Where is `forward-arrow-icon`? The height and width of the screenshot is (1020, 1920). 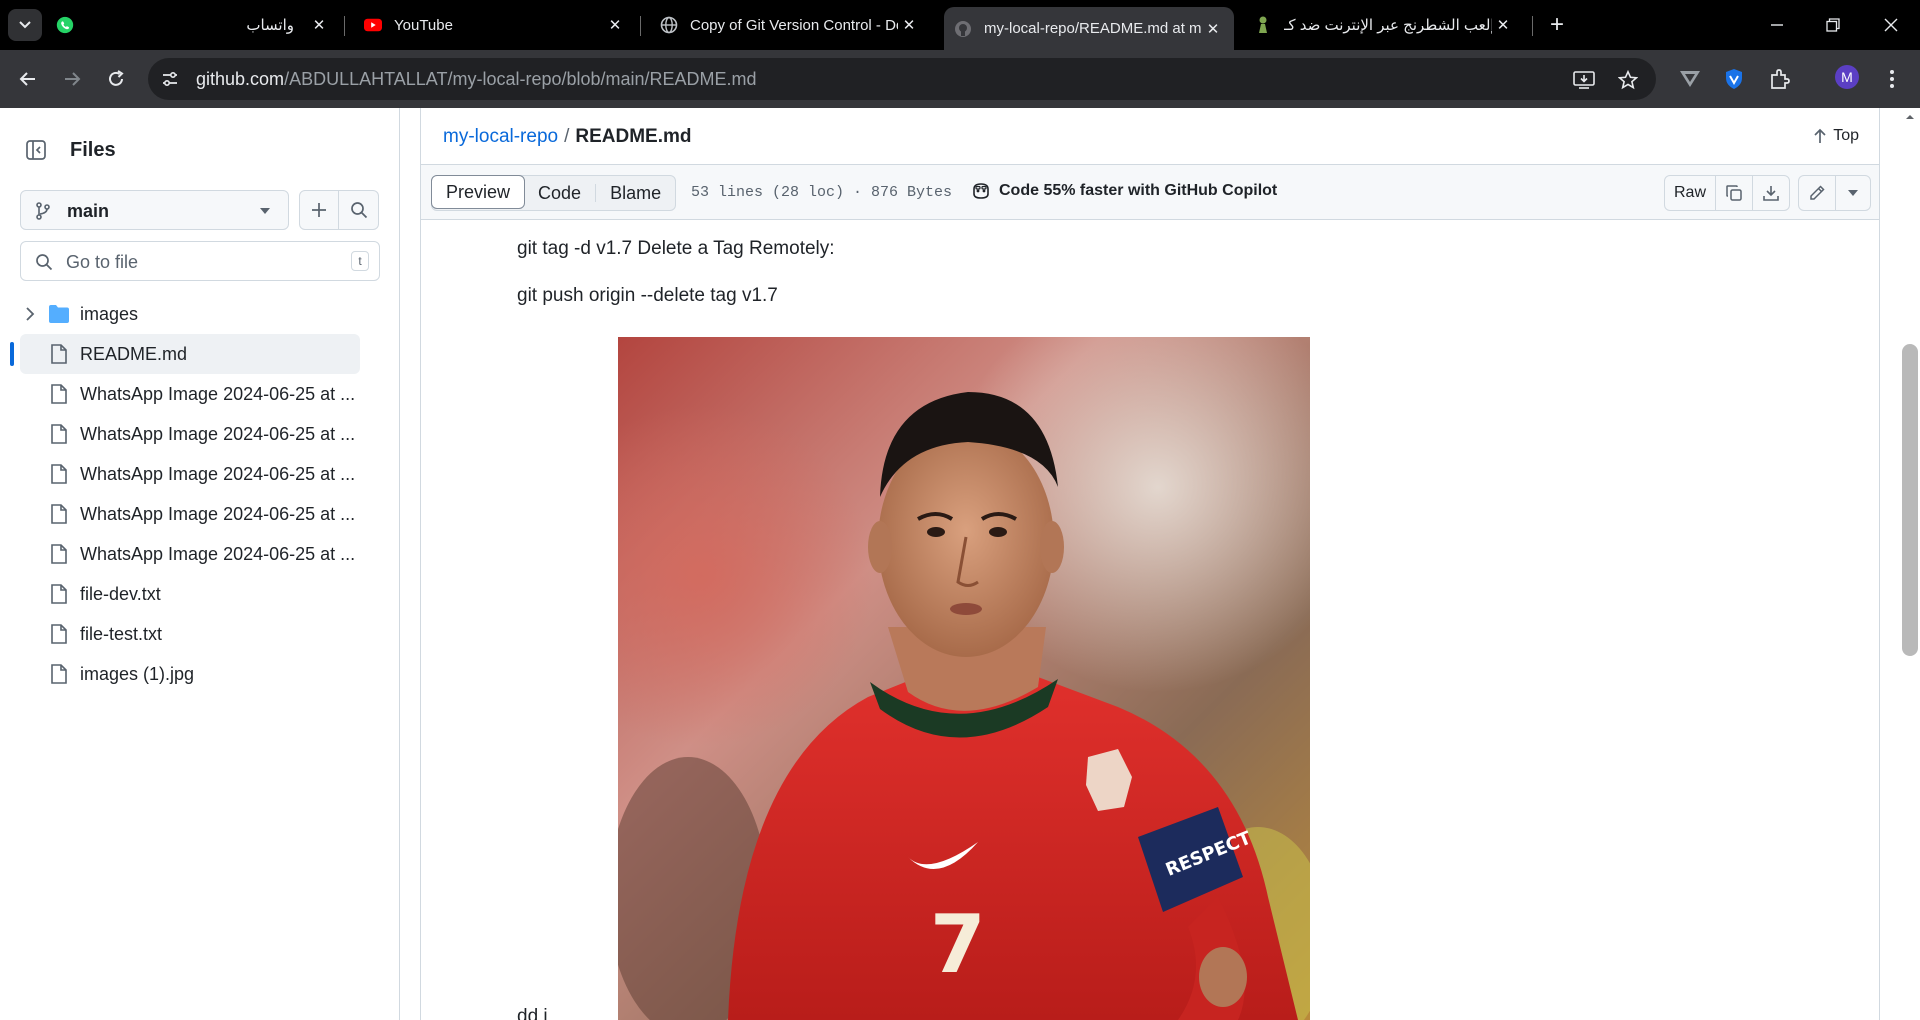
forward-arrow-icon is located at coordinates (73, 79).